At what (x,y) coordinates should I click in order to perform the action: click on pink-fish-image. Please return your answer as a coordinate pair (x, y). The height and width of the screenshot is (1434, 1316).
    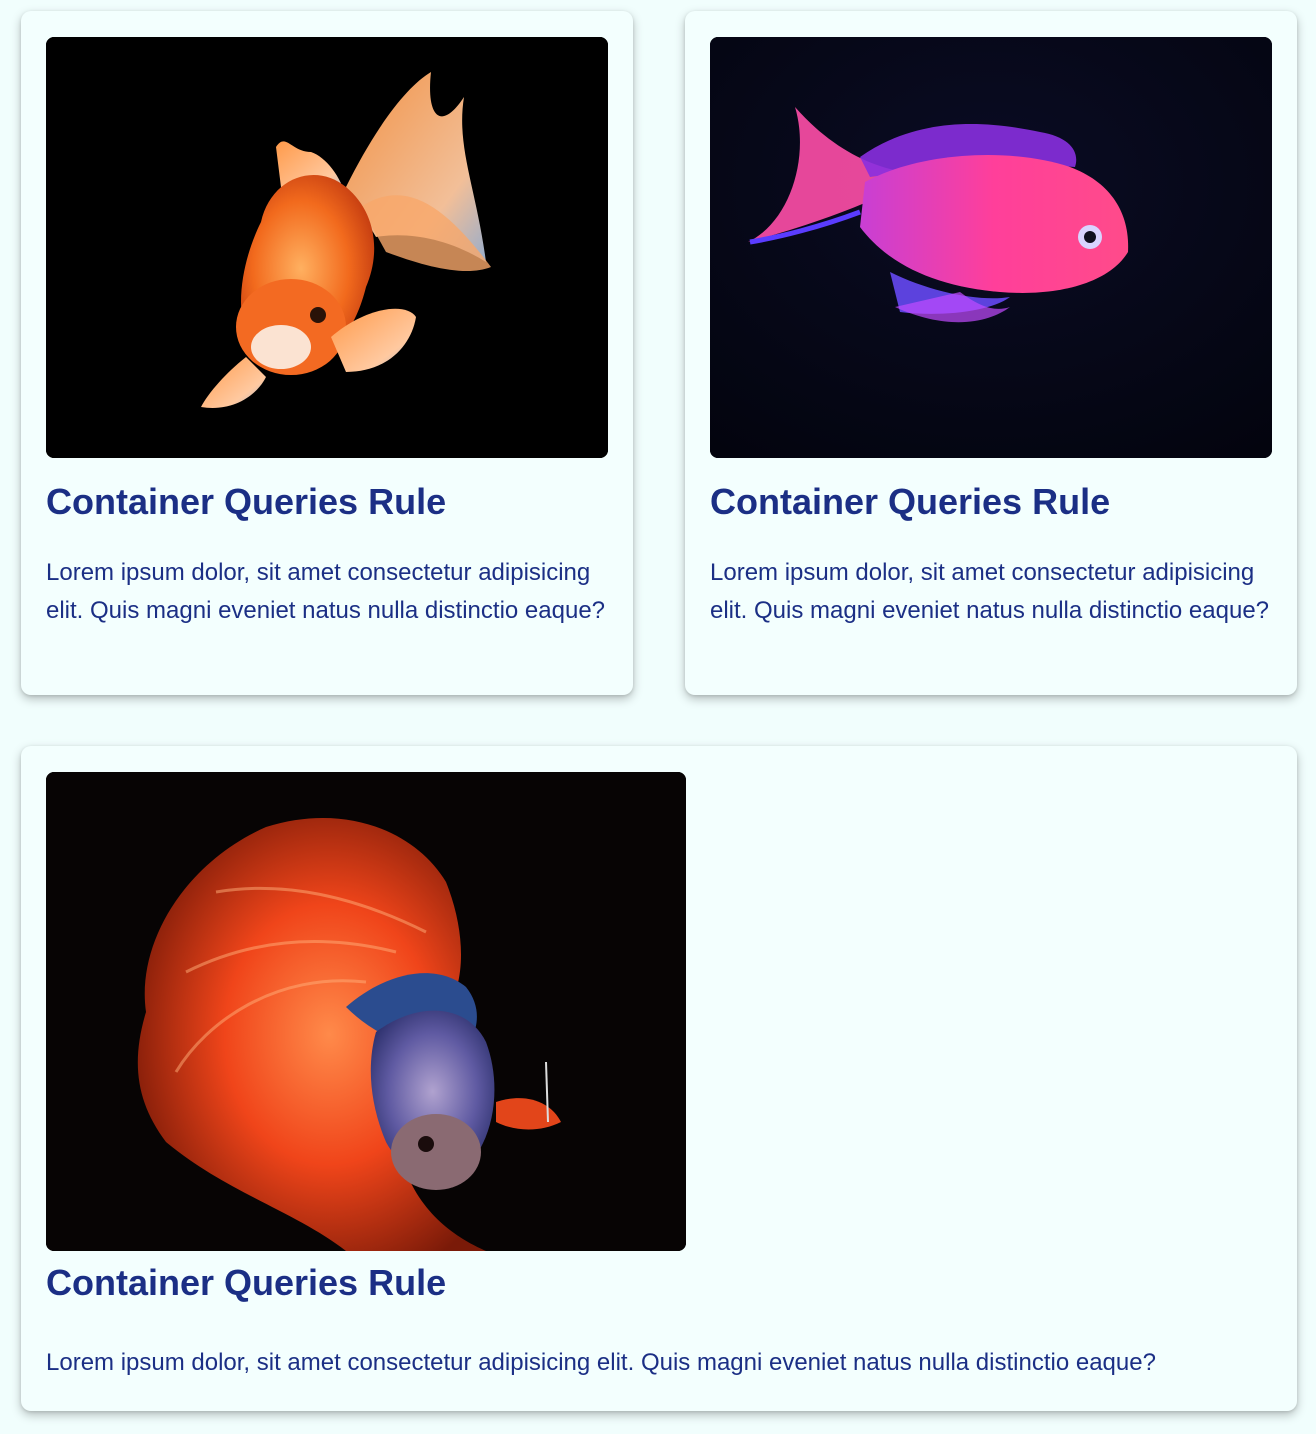
    Looking at the image, I should click on (991, 247).